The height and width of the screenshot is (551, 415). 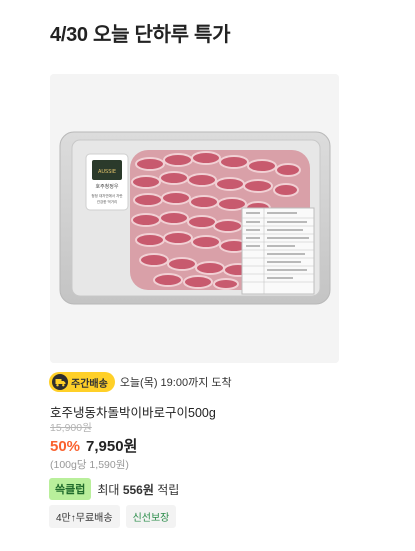 What do you see at coordinates (65, 446) in the screenshot?
I see `discount-rate: 50%` at bounding box center [65, 446].